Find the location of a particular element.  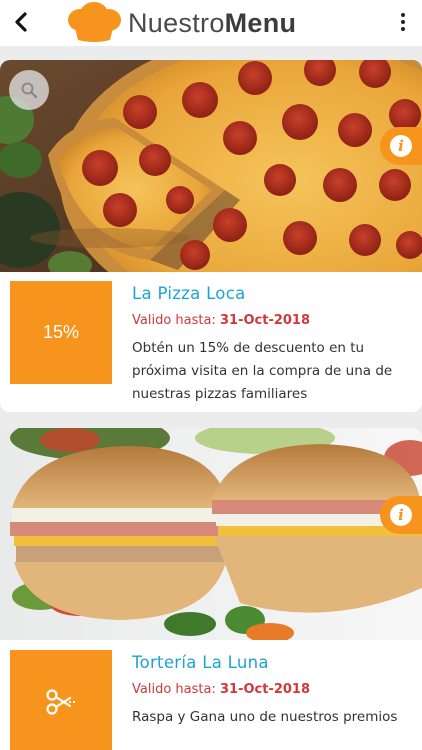

more-vertical-icon is located at coordinates (403, 22).